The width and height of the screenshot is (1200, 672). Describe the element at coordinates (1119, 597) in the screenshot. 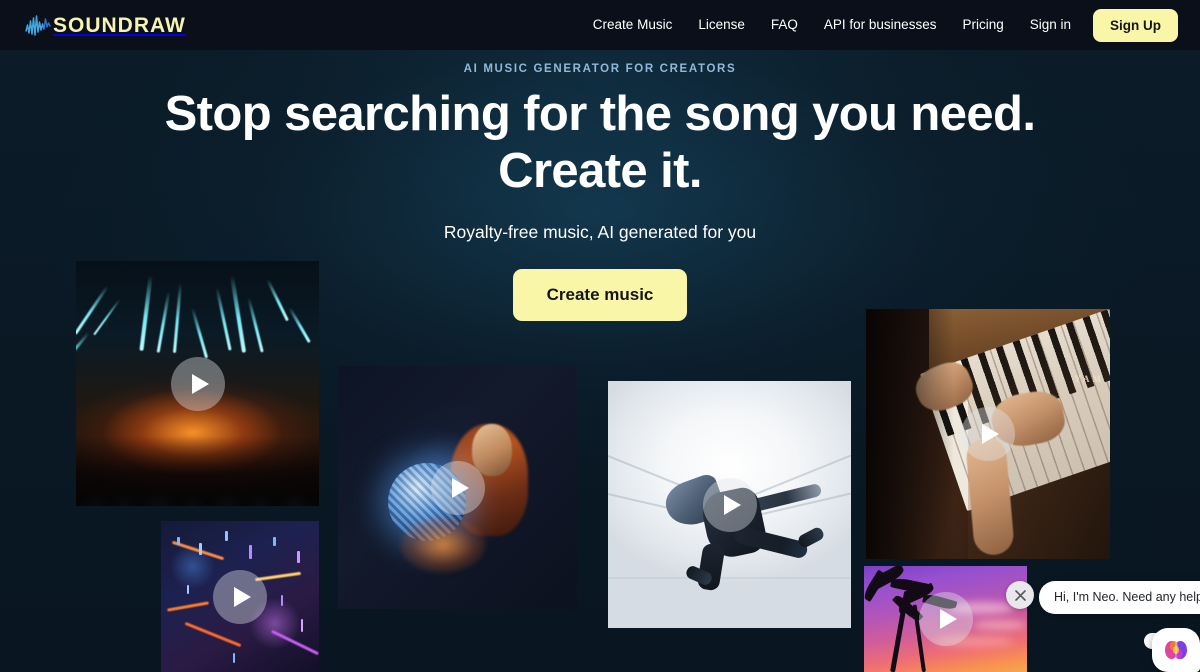

I see `chat-greeting-bubble: Hi, I'm Neo. Need any help?` at that location.